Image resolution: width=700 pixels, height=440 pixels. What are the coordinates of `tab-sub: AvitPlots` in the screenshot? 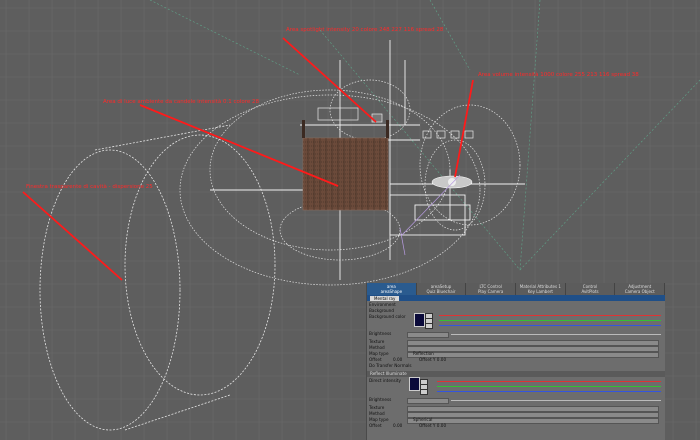 It's located at (590, 291).